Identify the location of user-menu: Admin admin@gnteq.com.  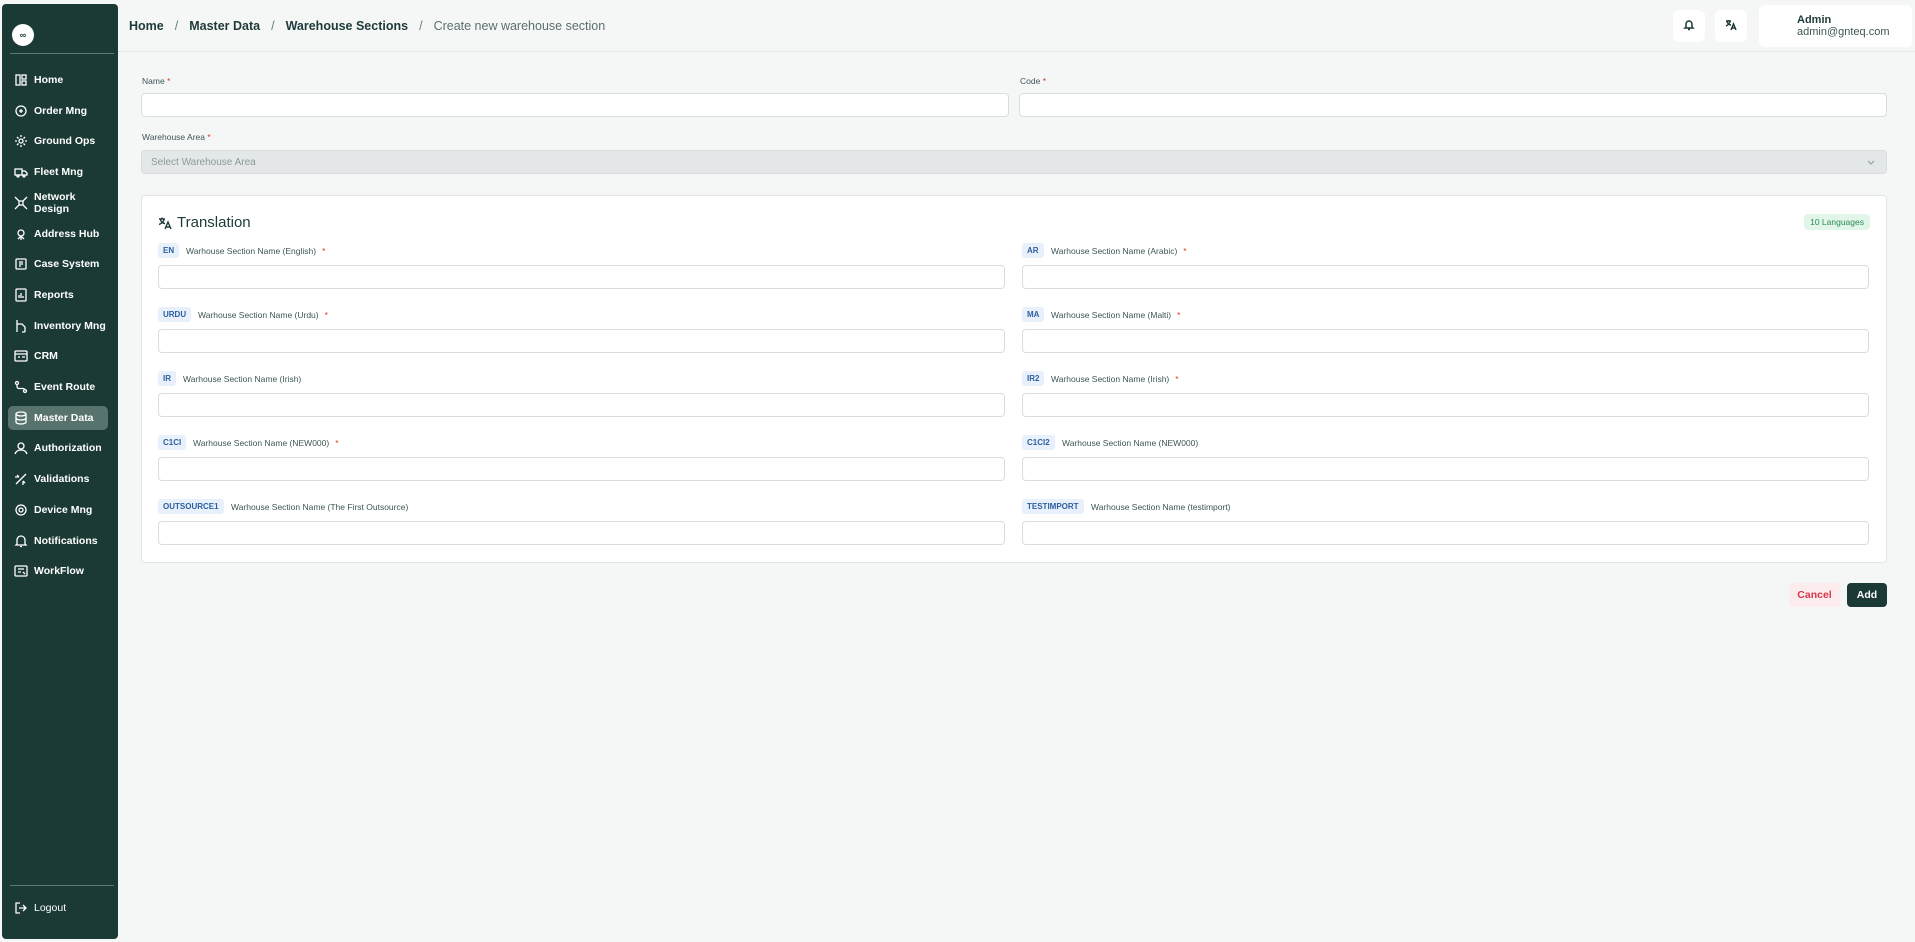
(1835, 26).